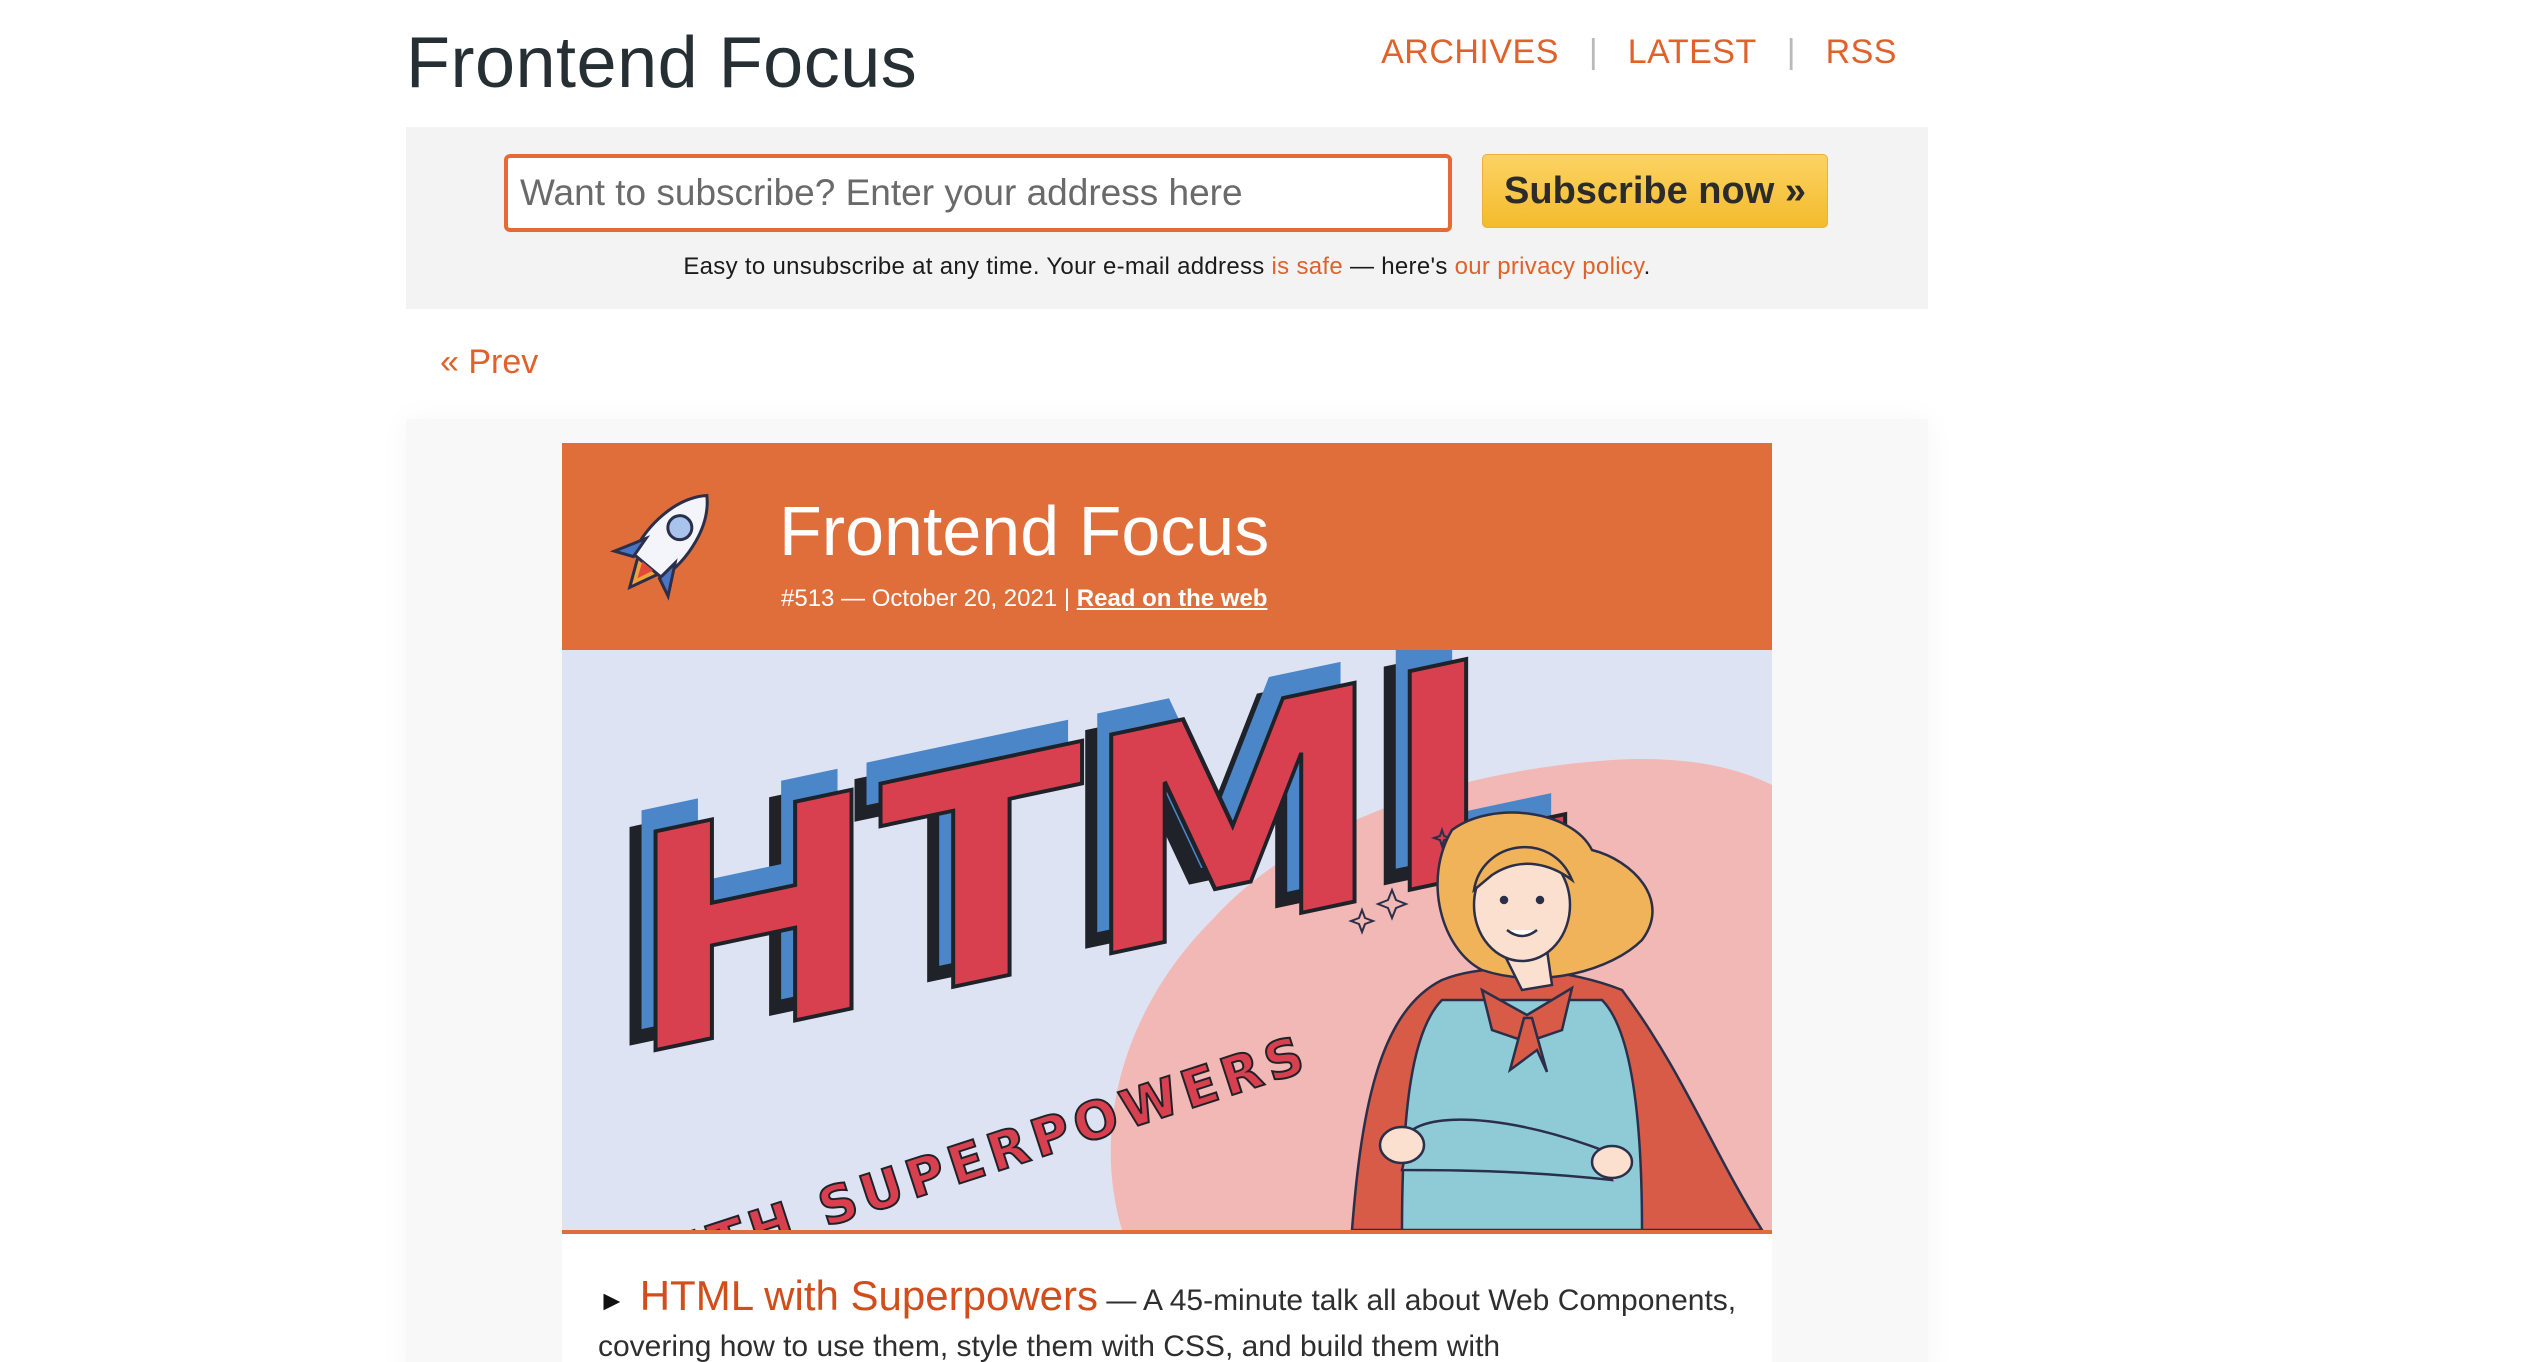  What do you see at coordinates (1399, 266) in the screenshot?
I see `subscribe-note-text: — here's` at bounding box center [1399, 266].